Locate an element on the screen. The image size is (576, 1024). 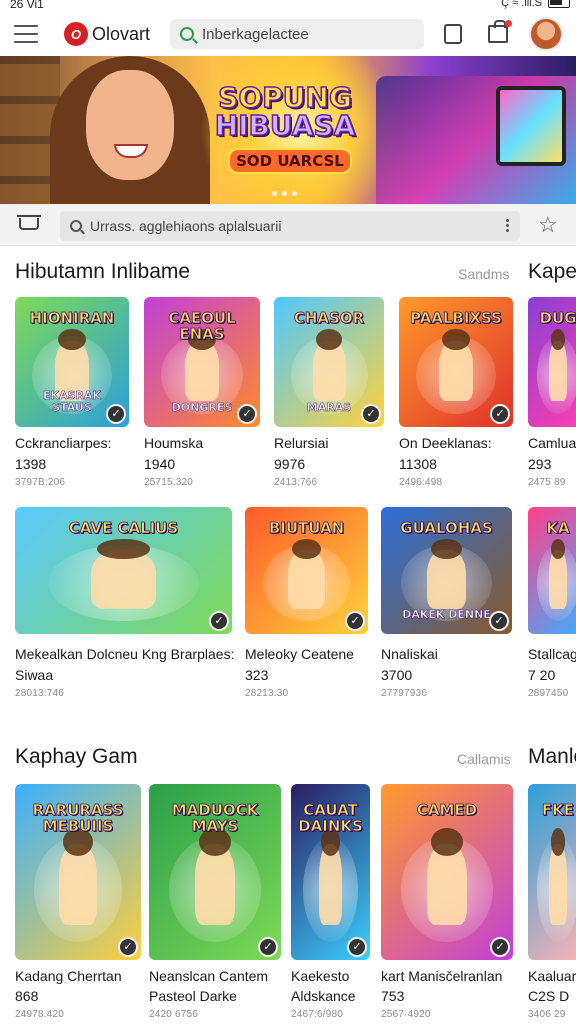
see-all-link: Sandms is located at coordinates (483, 274).